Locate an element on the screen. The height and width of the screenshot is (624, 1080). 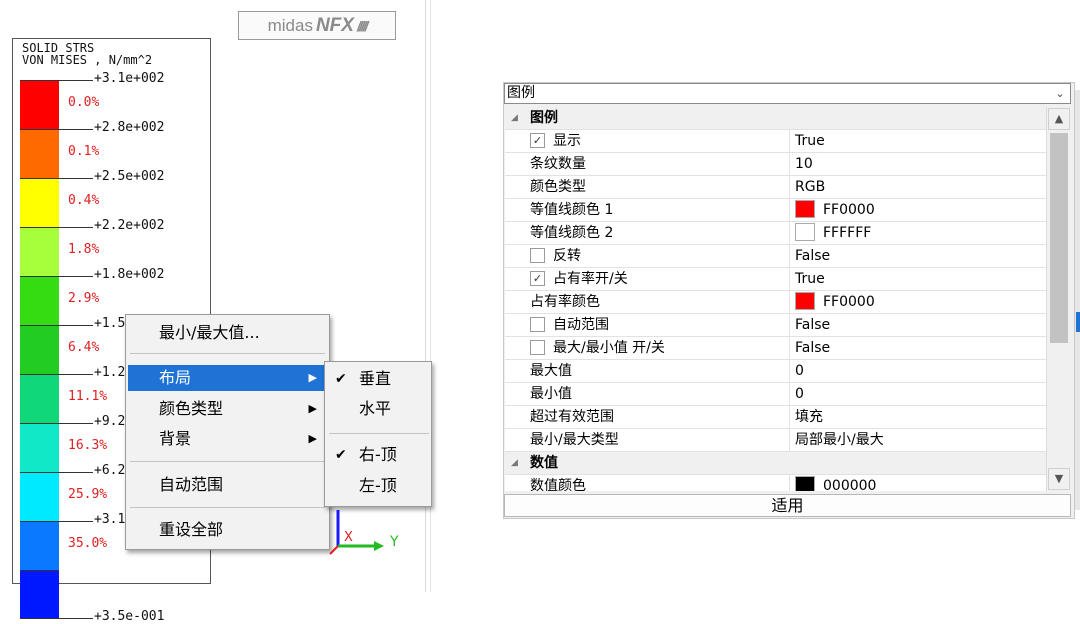
property-name: 颜色类型 is located at coordinates (558, 187).